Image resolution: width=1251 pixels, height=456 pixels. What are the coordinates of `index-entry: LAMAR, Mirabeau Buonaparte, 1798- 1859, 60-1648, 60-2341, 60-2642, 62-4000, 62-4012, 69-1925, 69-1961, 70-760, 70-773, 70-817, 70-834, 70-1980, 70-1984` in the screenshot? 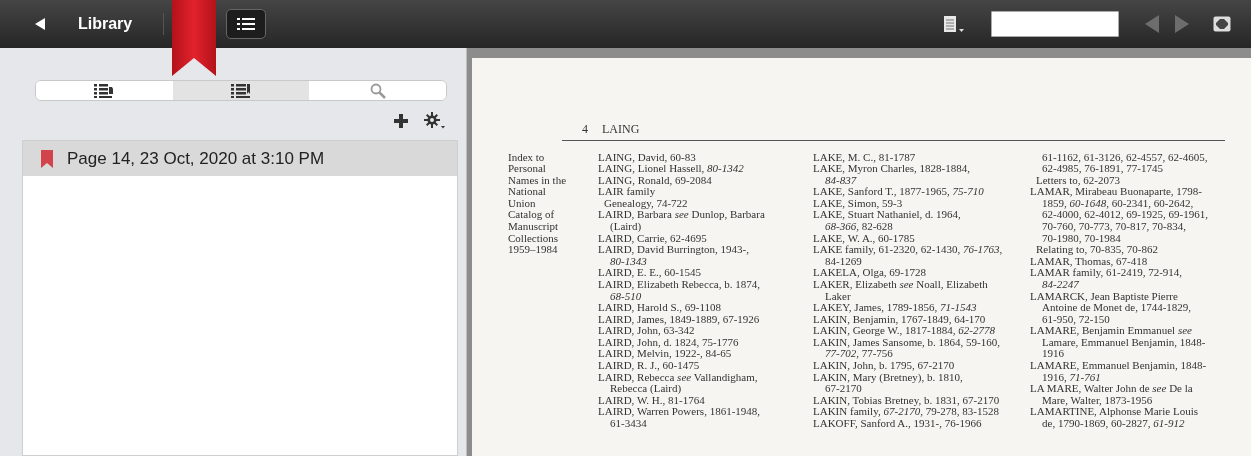 It's located at (1119, 215).